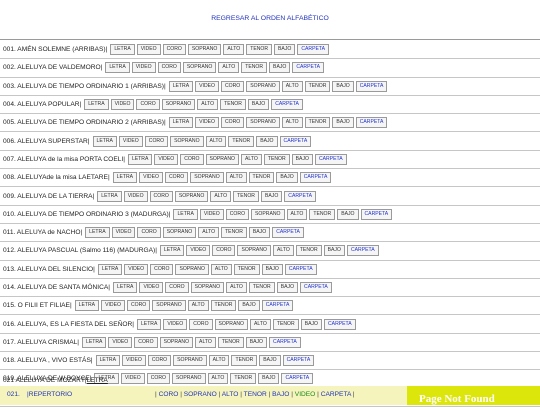  Describe the element at coordinates (49, 394) in the screenshot. I see `repertorio-link: |REPERTORIO` at that location.